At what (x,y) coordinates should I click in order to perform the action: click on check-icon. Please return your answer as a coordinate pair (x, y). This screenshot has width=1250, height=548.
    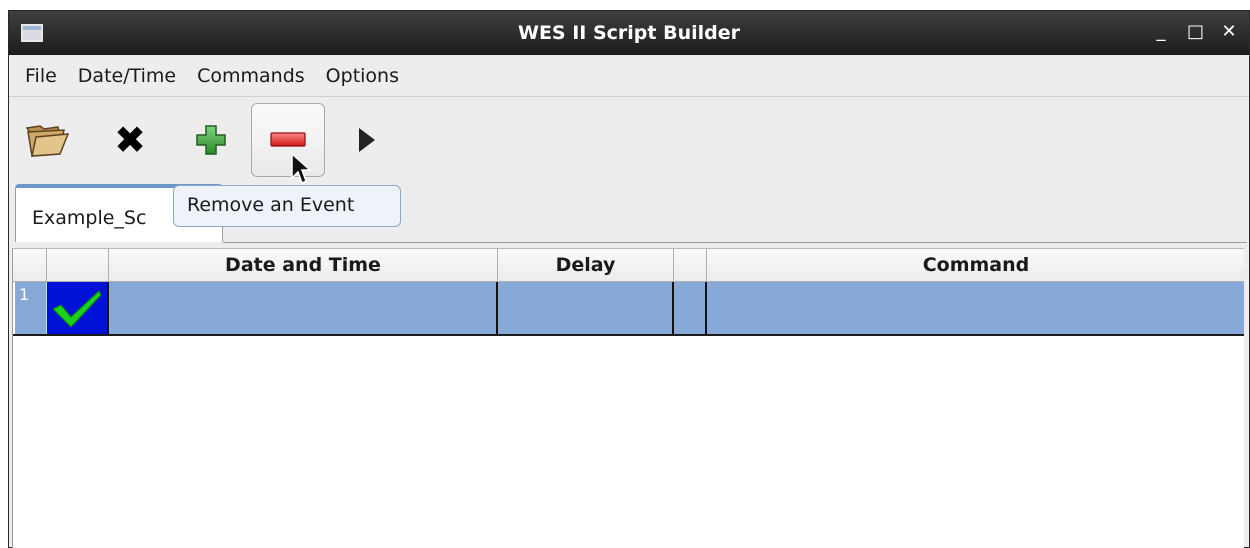
    Looking at the image, I should click on (77, 309).